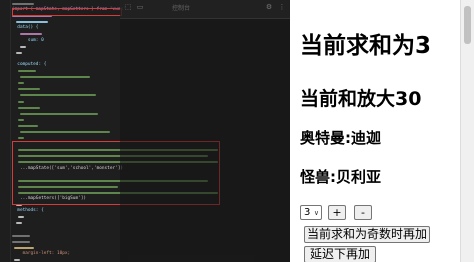 This screenshot has height=262, width=474. I want to click on methods-block: methods: {, so click(30, 211).